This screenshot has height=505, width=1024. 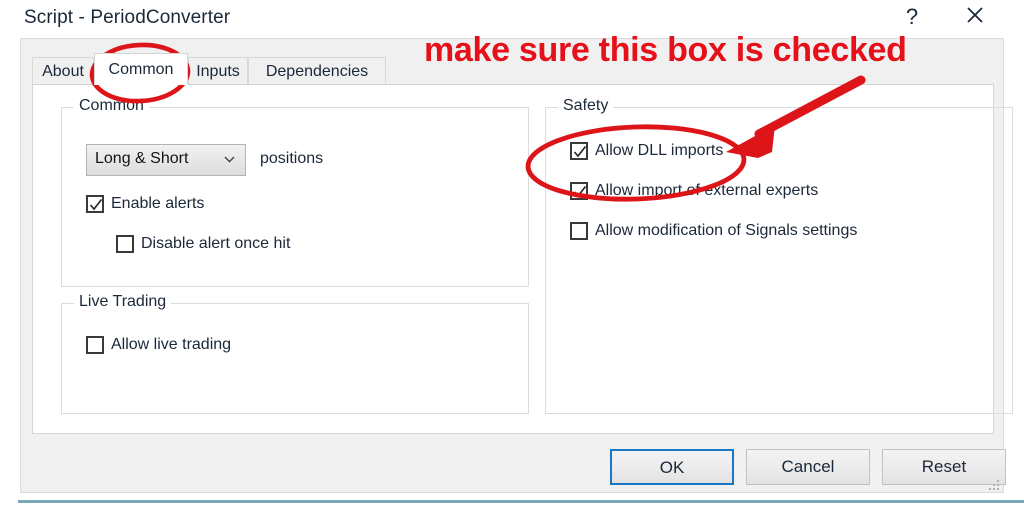 I want to click on tab-dependencies: Dependencies, so click(x=317, y=71).